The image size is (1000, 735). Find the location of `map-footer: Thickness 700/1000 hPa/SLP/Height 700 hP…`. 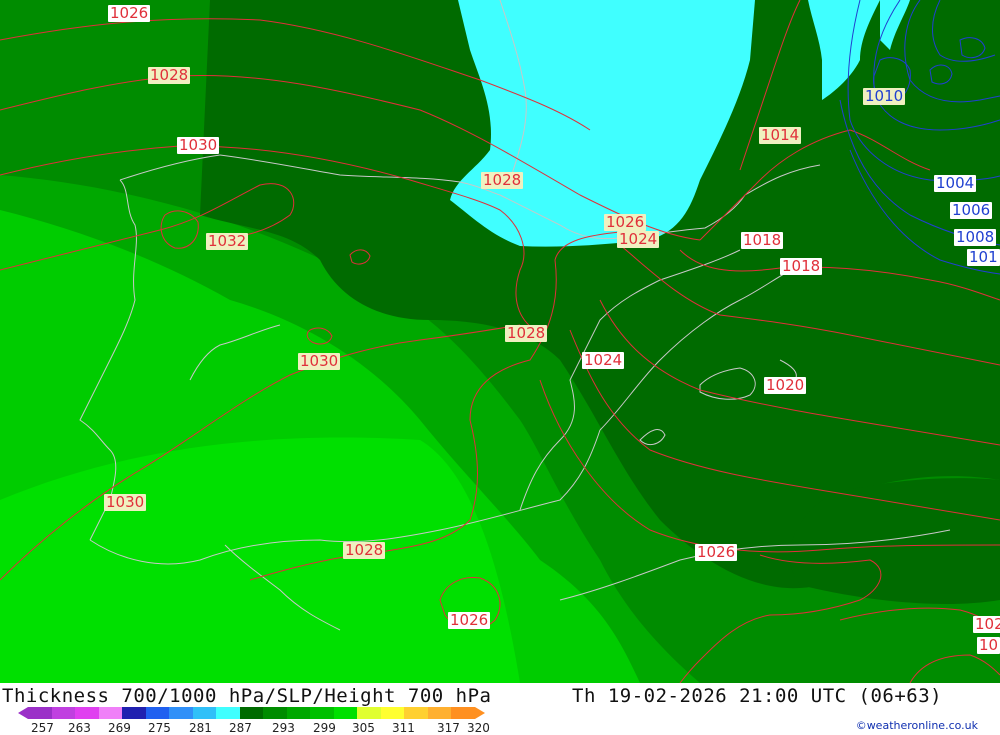

map-footer: Thickness 700/1000 hPa/SLP/Height 700 hP… is located at coordinates (500, 709).